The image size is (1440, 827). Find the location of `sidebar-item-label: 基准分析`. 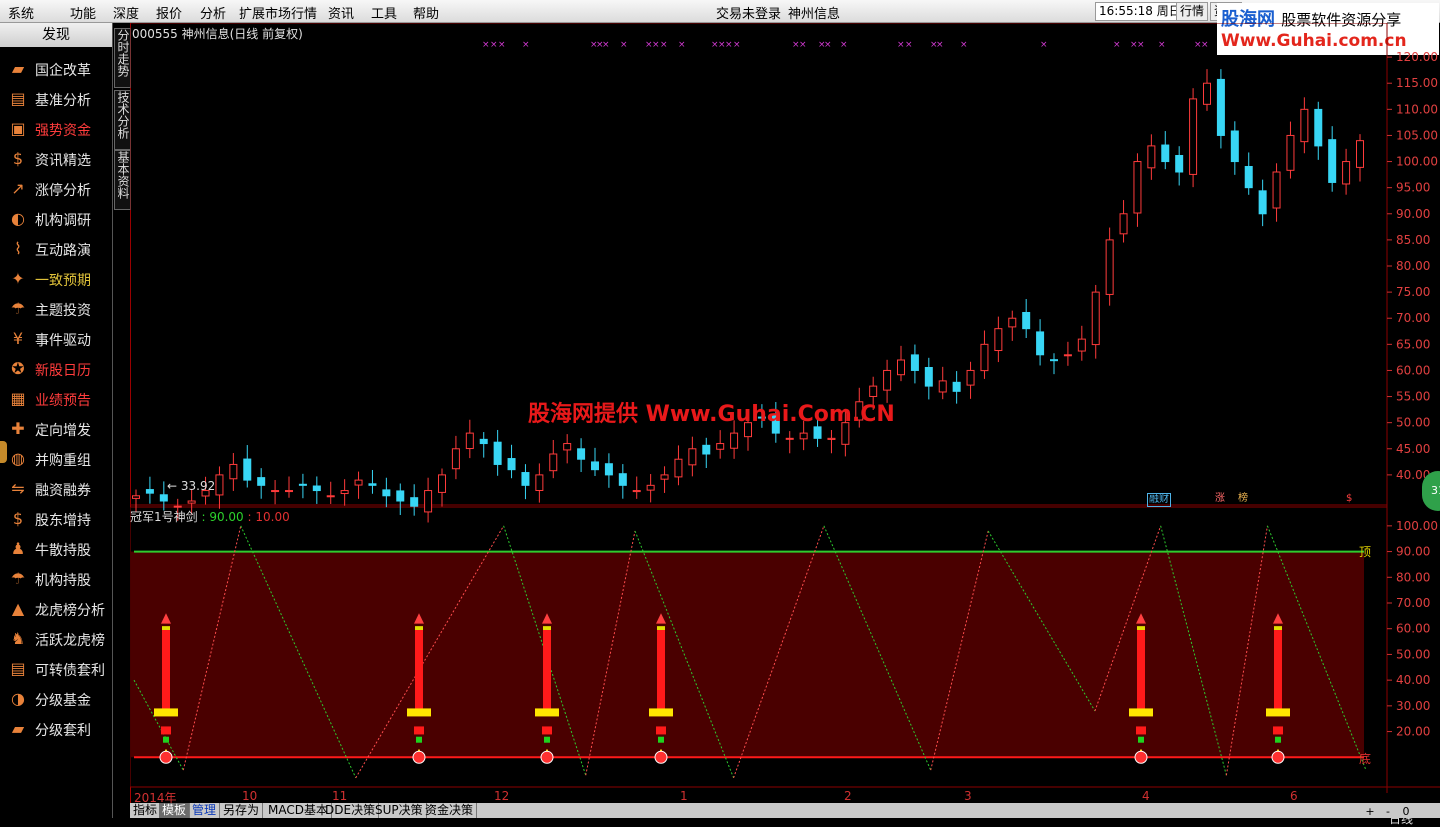

sidebar-item-label: 基准分析 is located at coordinates (63, 101).